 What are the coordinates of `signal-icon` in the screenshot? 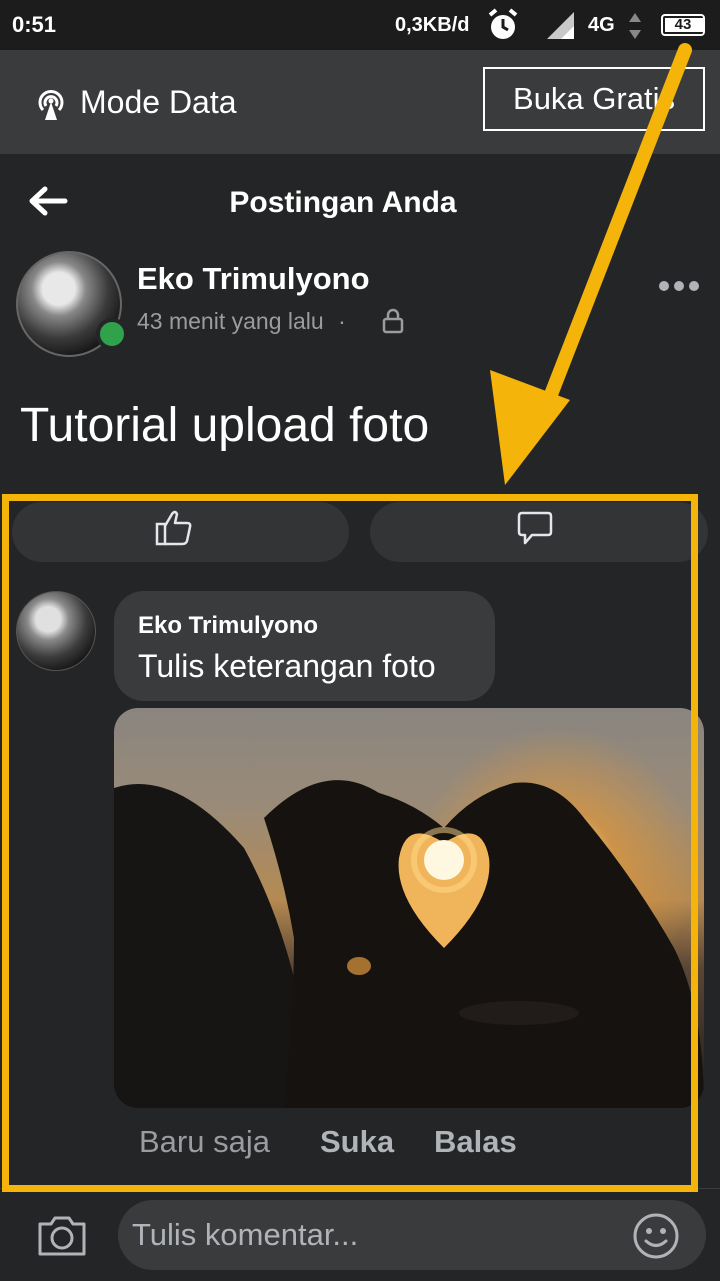 It's located at (560, 25).